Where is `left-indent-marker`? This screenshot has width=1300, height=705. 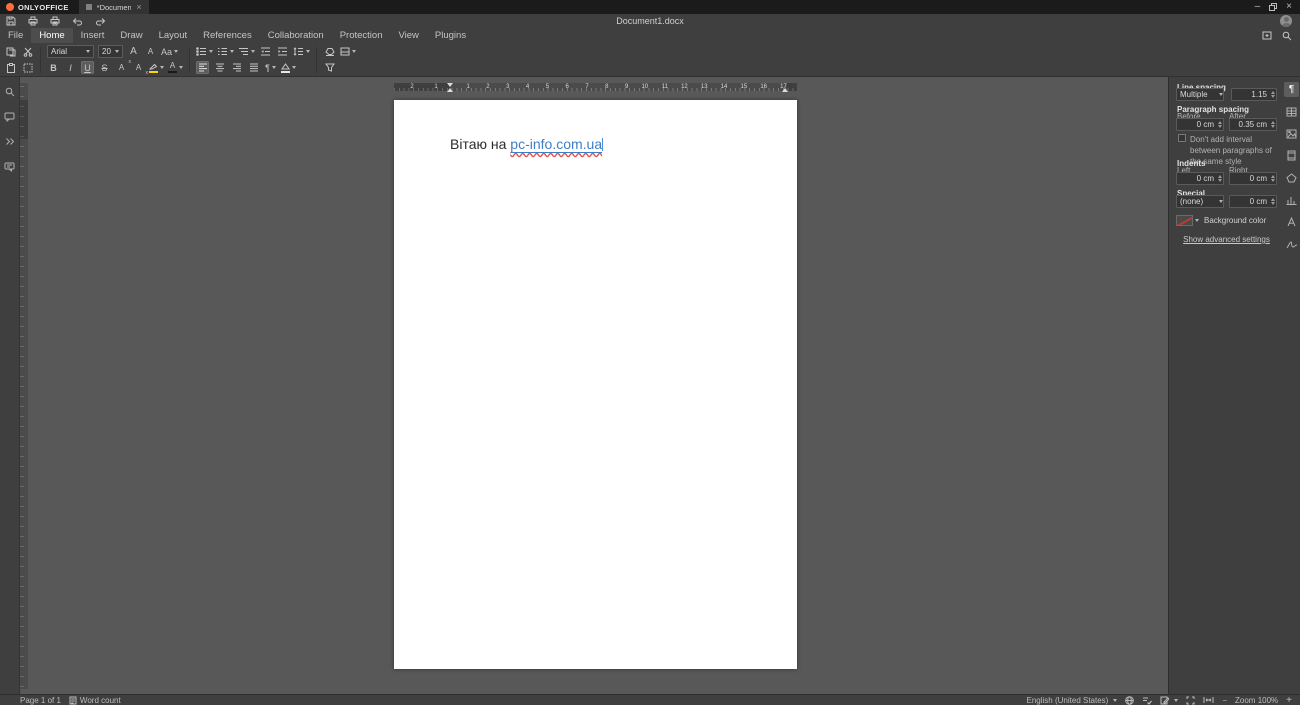 left-indent-marker is located at coordinates (450, 90).